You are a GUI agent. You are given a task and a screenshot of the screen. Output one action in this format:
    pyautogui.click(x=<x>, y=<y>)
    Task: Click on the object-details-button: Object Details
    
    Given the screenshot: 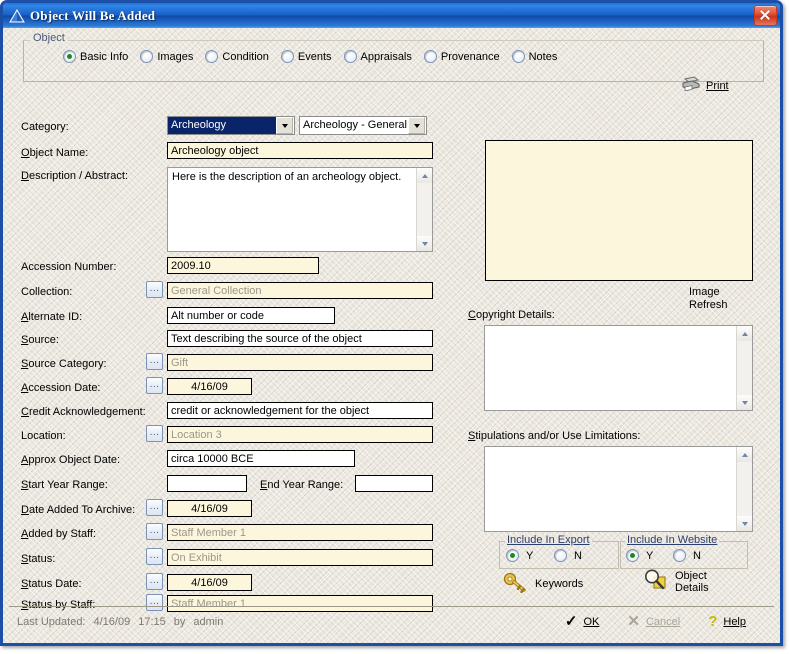 What is the action you would take?
    pyautogui.click(x=676, y=581)
    